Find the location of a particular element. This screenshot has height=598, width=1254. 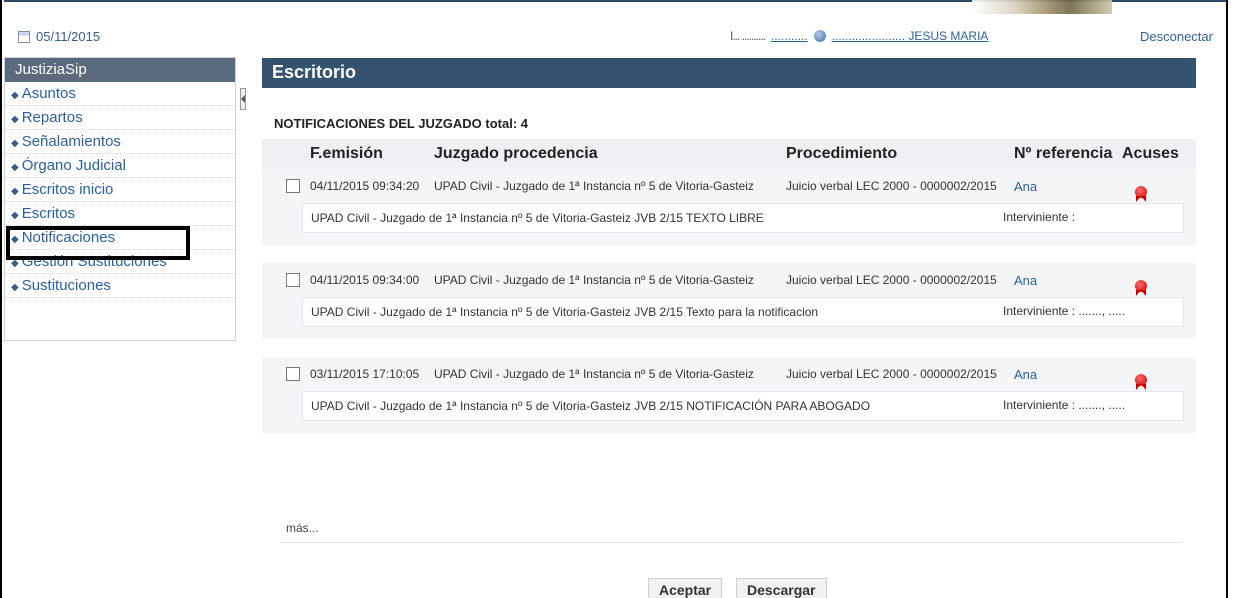

user-name-link: ...................... JESUS MARIA is located at coordinates (910, 36).